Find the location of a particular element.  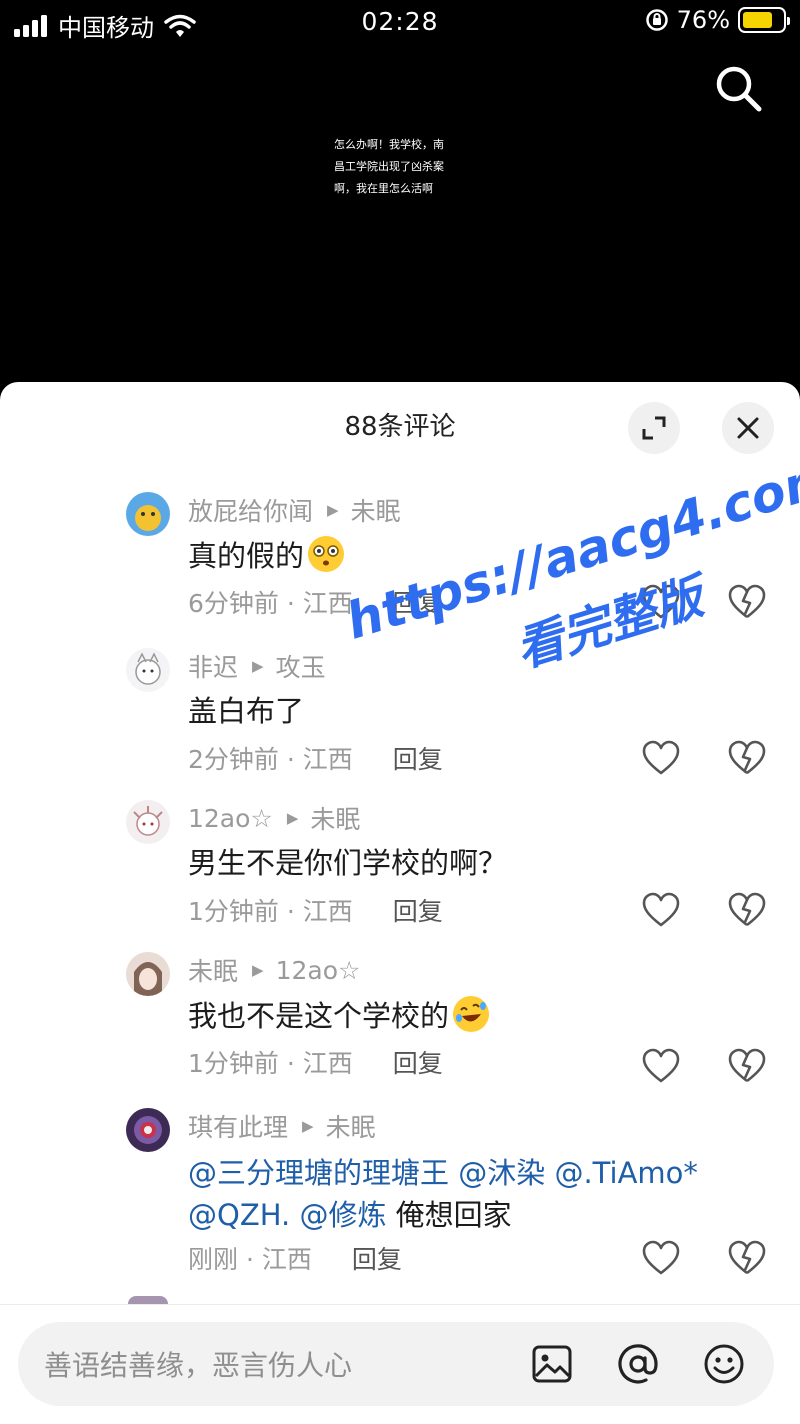

close-icon is located at coordinates (748, 428).